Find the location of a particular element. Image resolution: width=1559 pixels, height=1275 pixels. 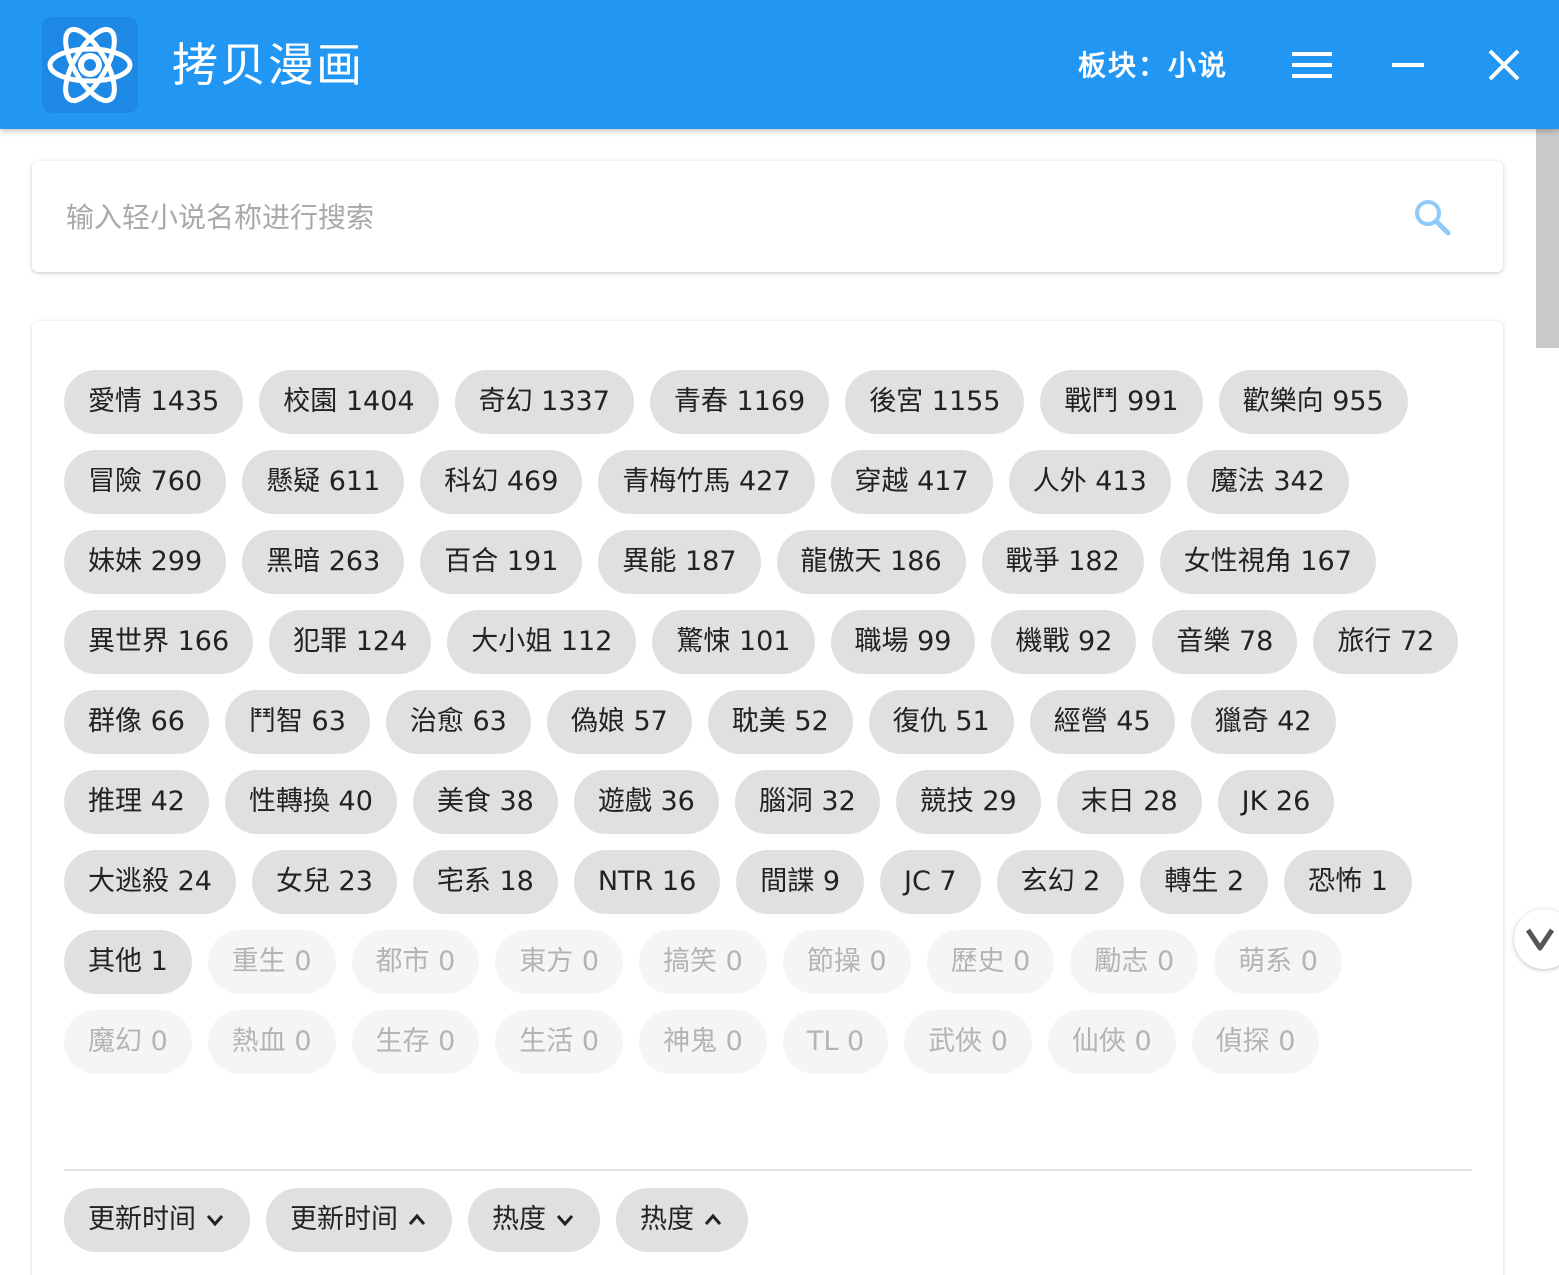

tag-chip: 犯罪 124 is located at coordinates (350, 642).